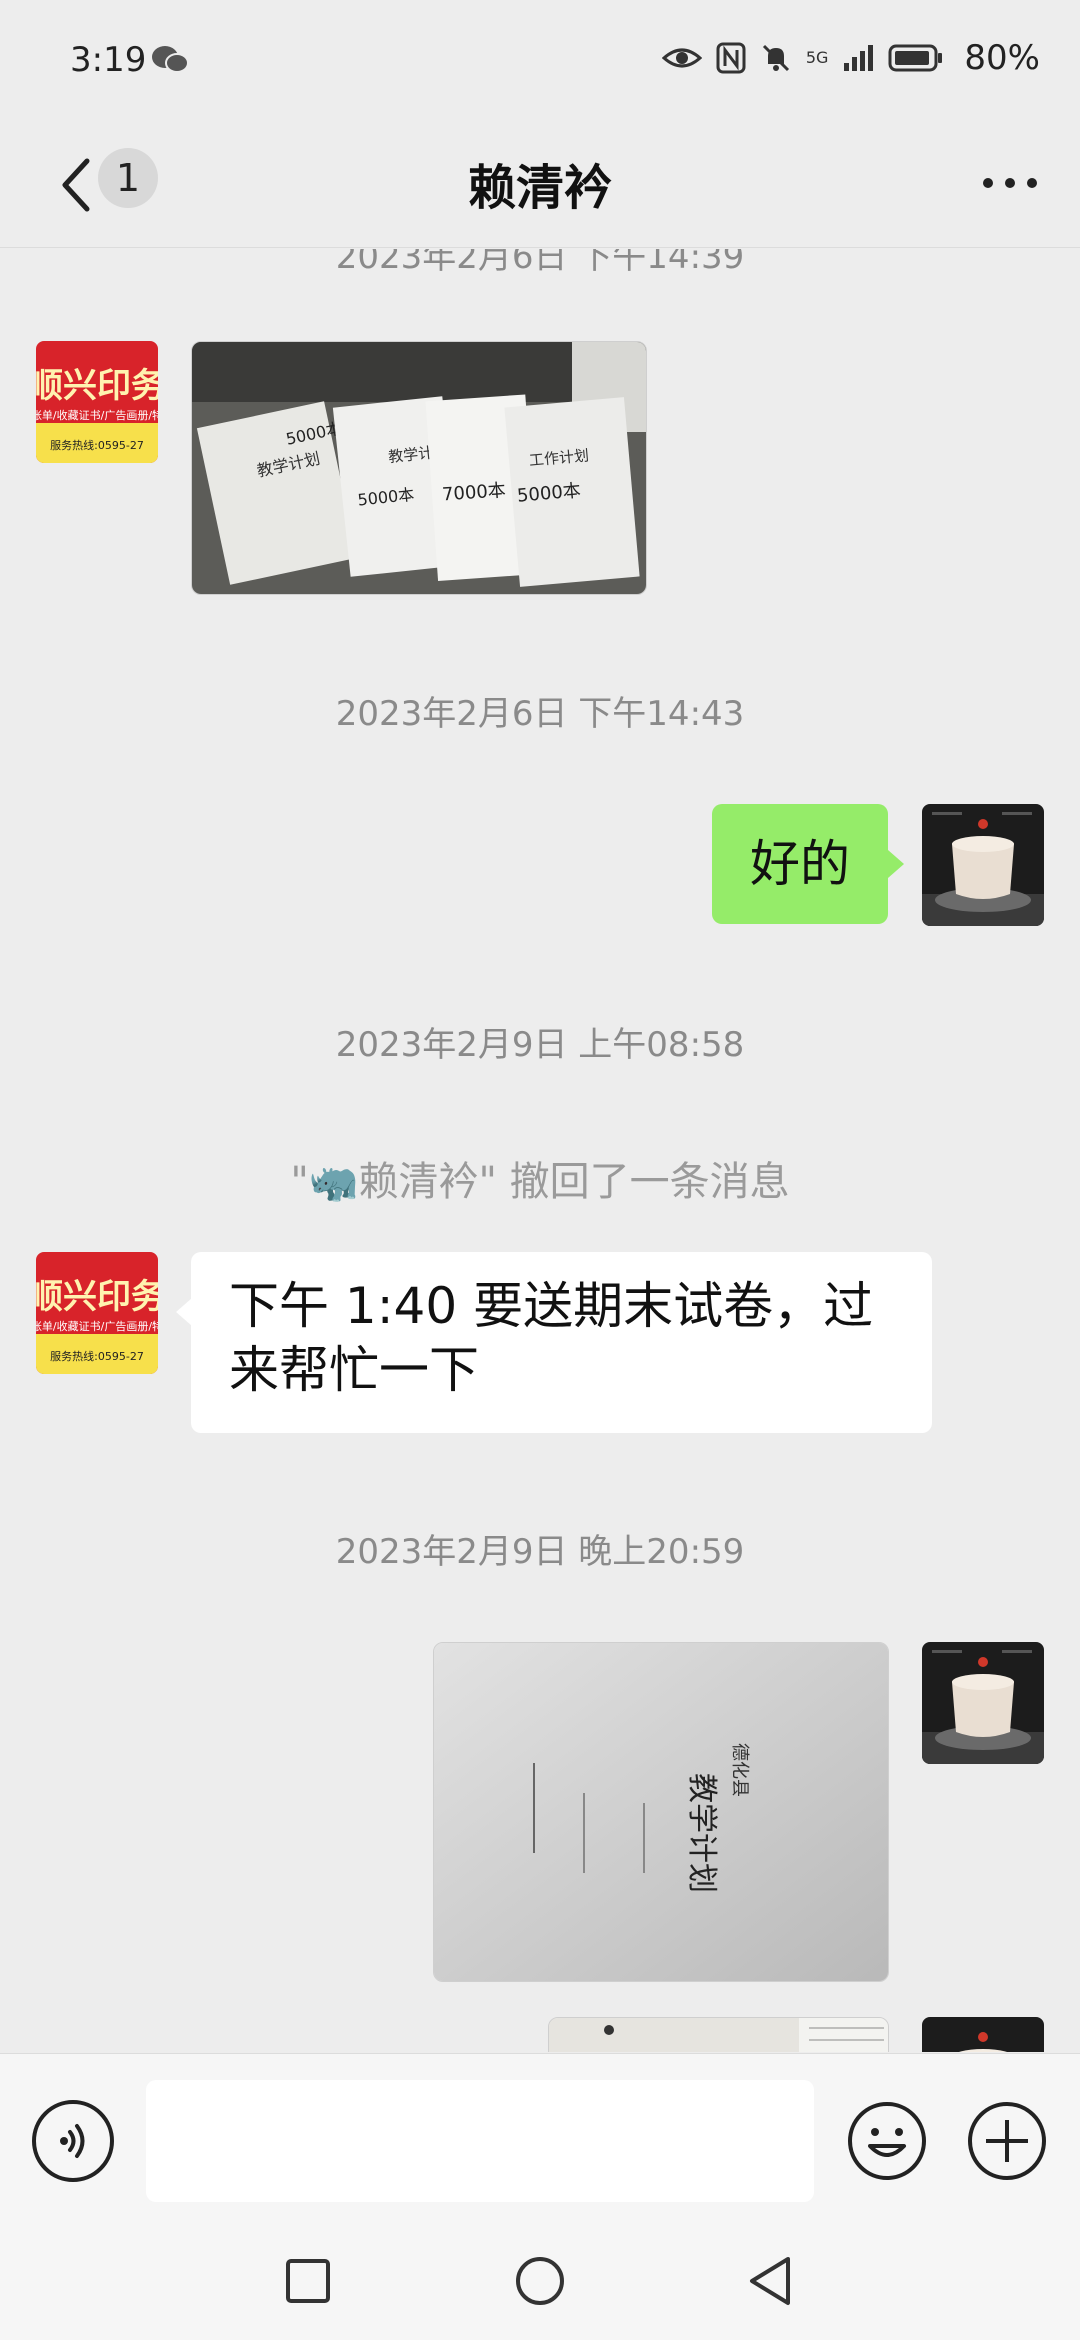 The width and height of the screenshot is (1080, 2340). I want to click on timestamp: 2023年2月9日 上午08:58, so click(540, 1045).